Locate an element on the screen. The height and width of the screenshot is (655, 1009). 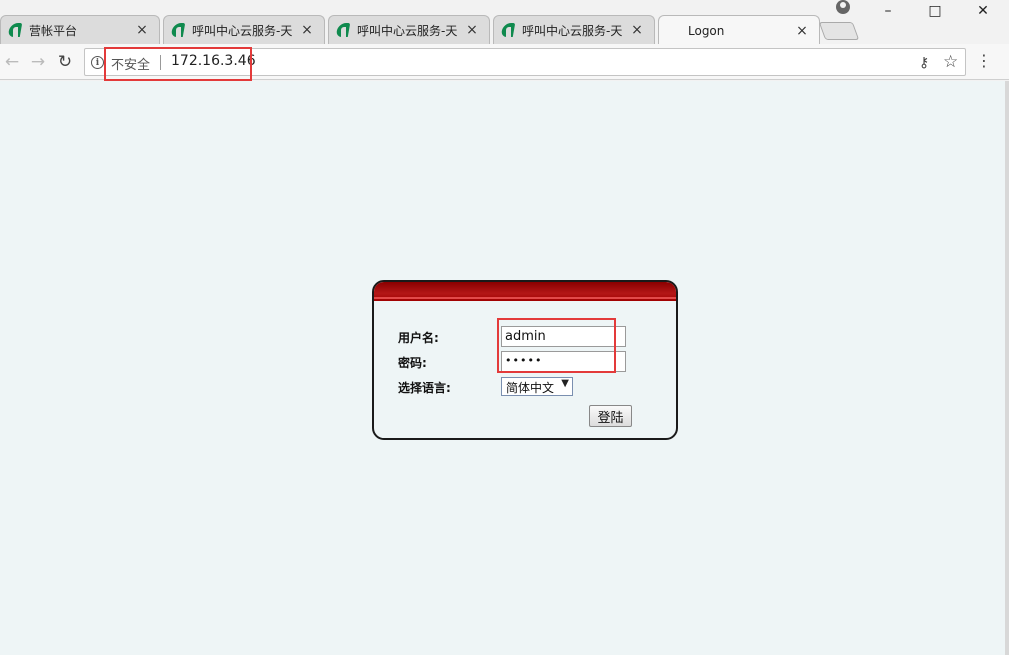
reload-button: ↻ is located at coordinates (65, 62).